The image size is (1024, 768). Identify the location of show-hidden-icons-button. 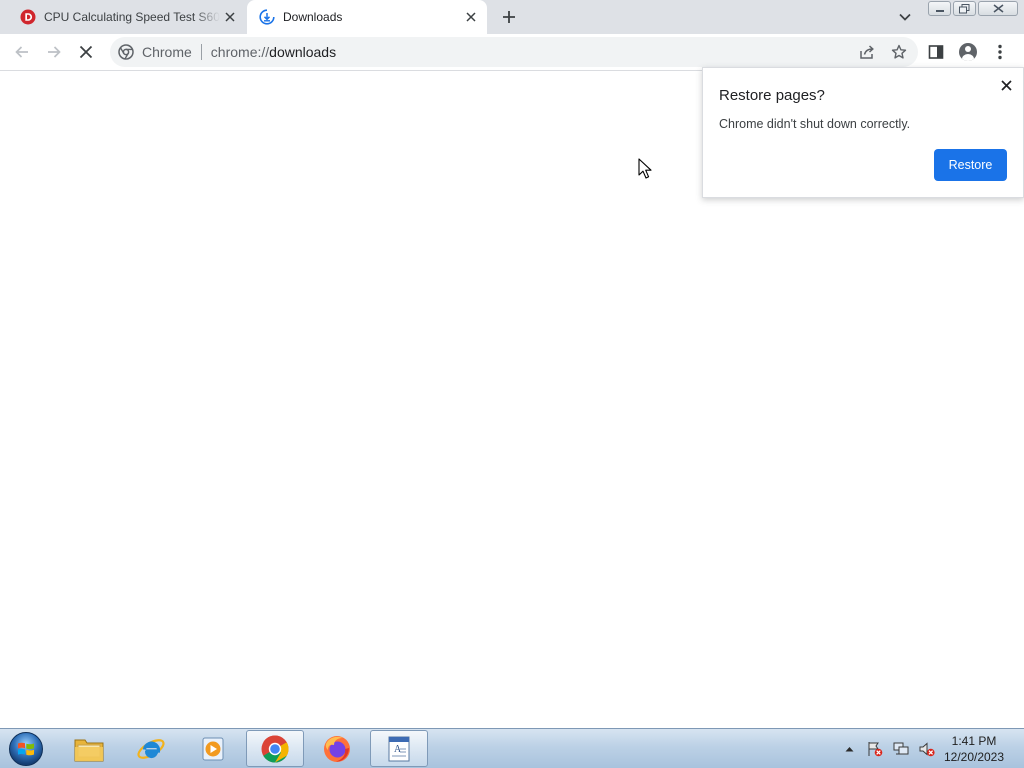
(849, 749).